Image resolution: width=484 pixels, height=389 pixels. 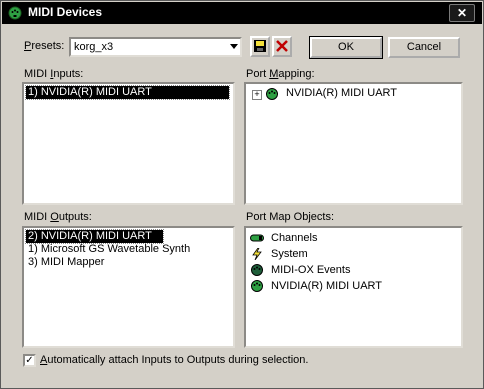 I want to click on presets-value: korg_x3, so click(x=94, y=47).